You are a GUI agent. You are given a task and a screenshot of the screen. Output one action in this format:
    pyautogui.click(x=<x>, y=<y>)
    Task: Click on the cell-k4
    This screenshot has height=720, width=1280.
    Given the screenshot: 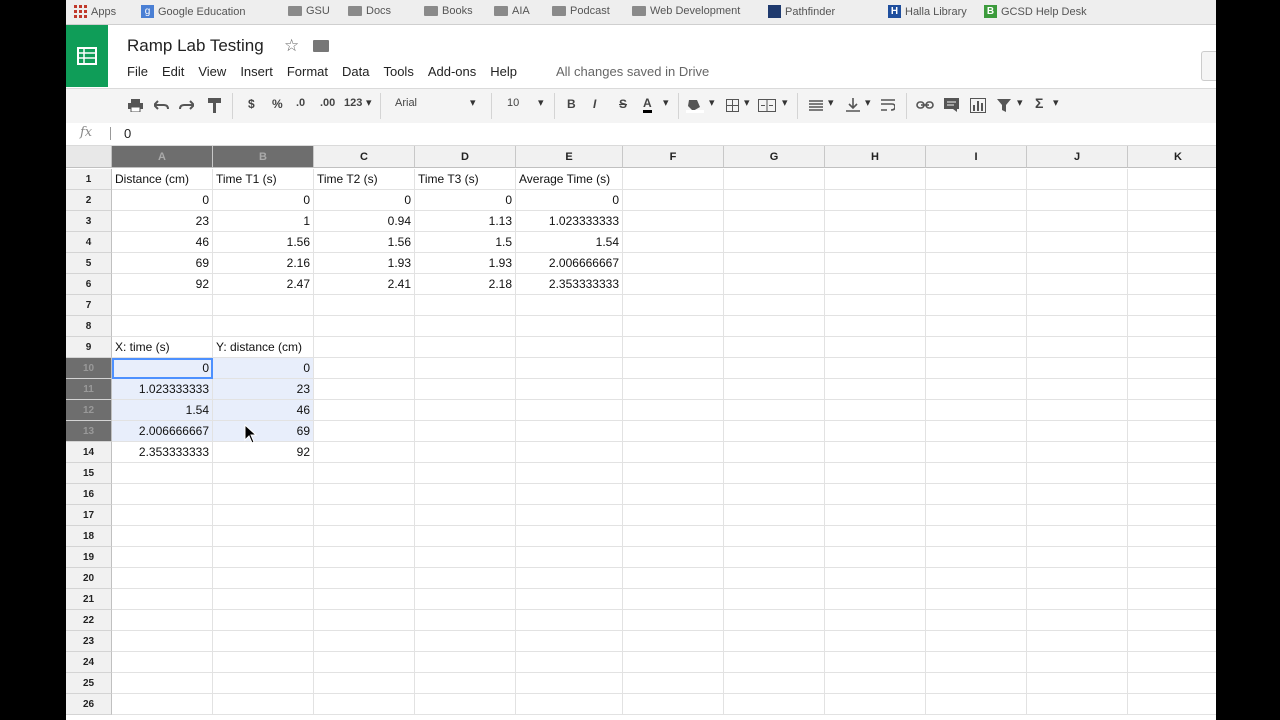 What is the action you would take?
    pyautogui.click(x=1172, y=242)
    